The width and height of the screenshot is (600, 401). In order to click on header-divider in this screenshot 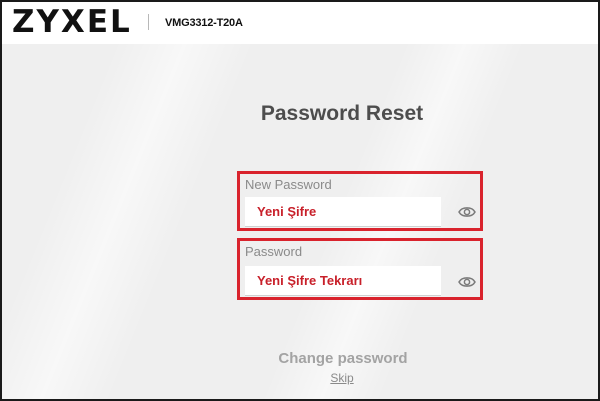, I will do `click(148, 22)`.